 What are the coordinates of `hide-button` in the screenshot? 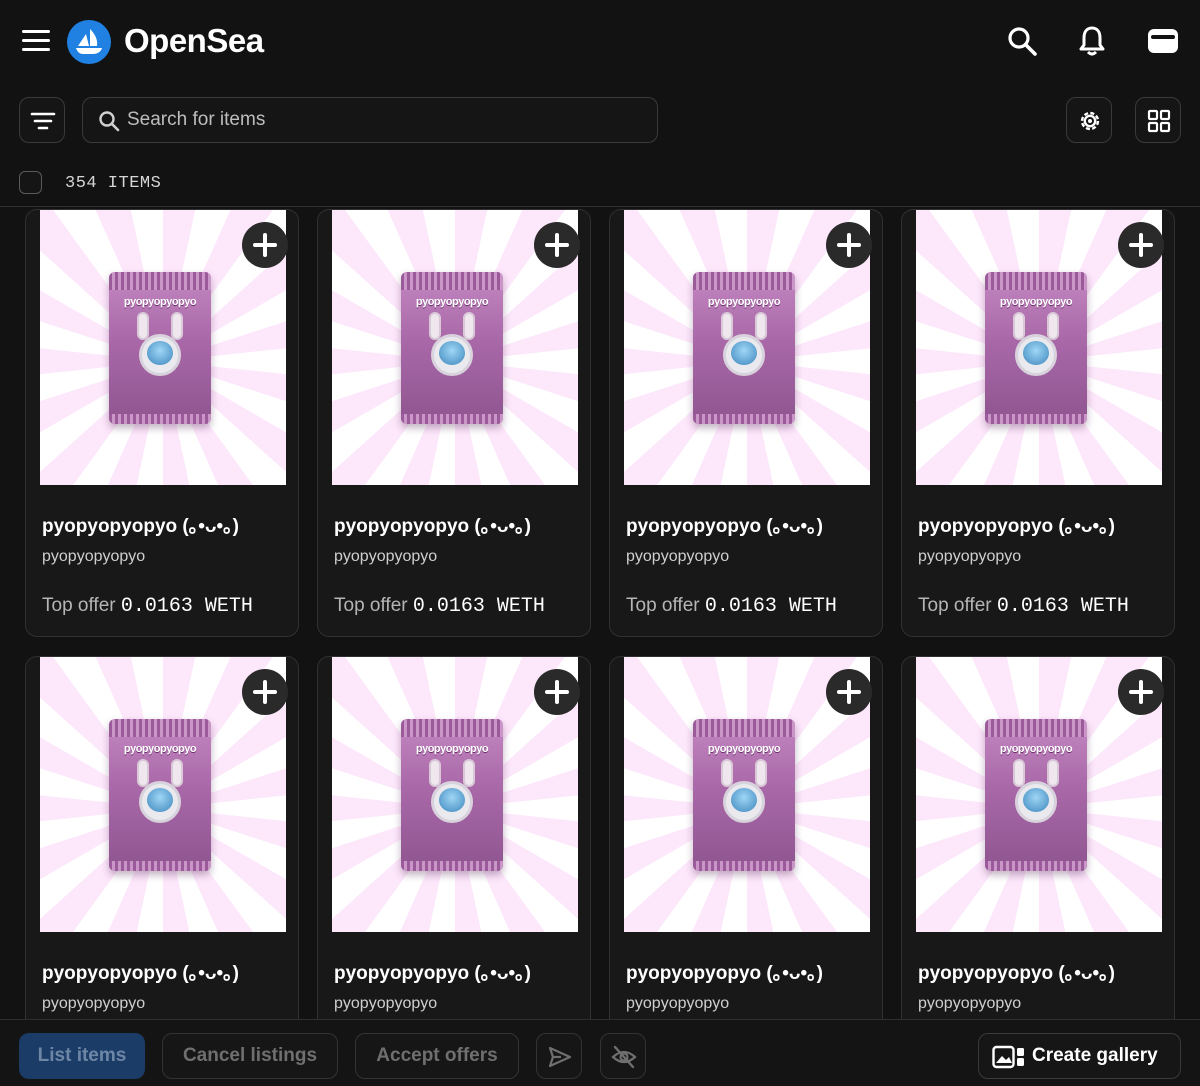 It's located at (623, 1056).